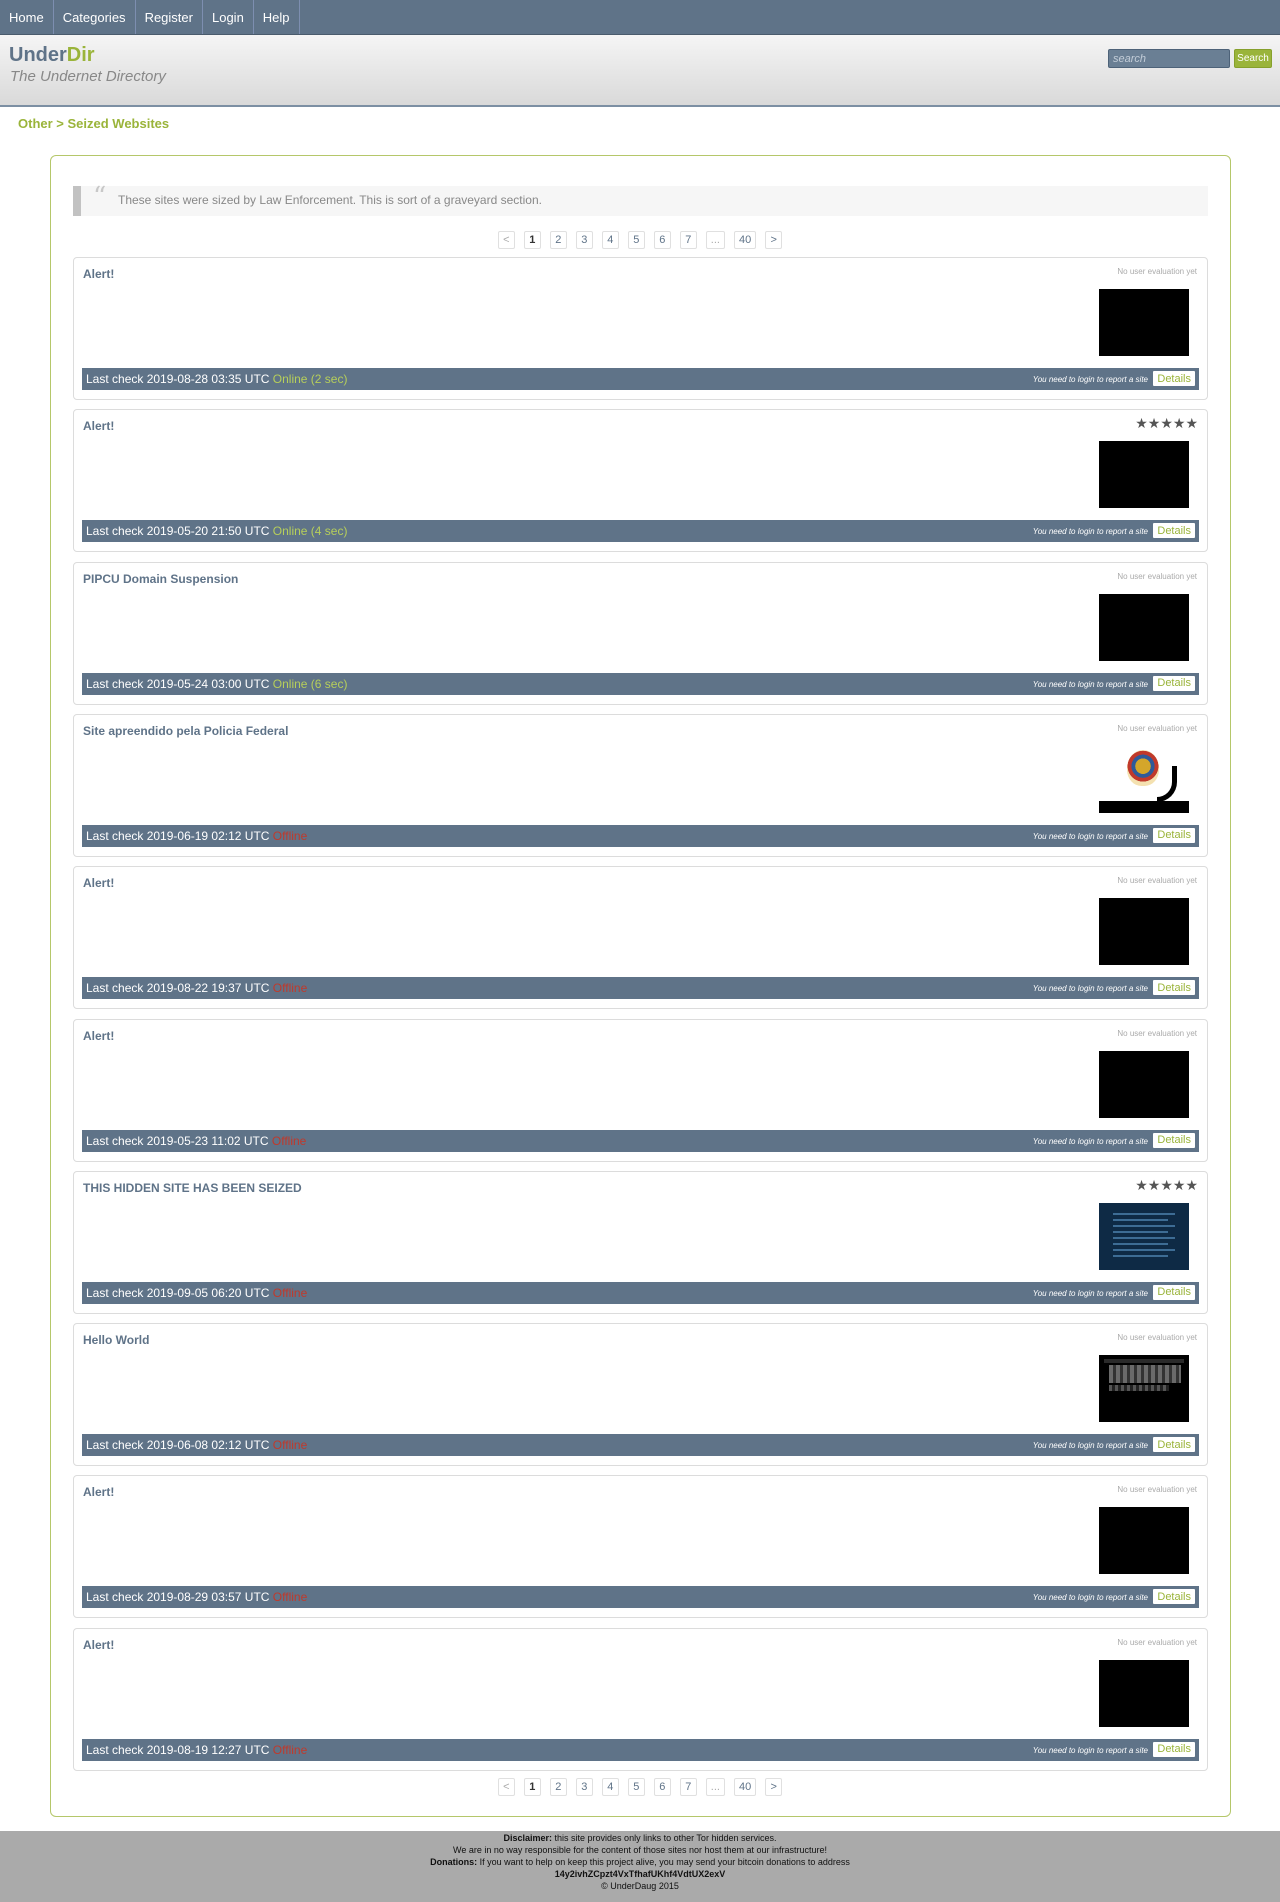  What do you see at coordinates (179, 379) in the screenshot?
I see `last-check-time: Last check 2019-08-28 03:35 UTC` at bounding box center [179, 379].